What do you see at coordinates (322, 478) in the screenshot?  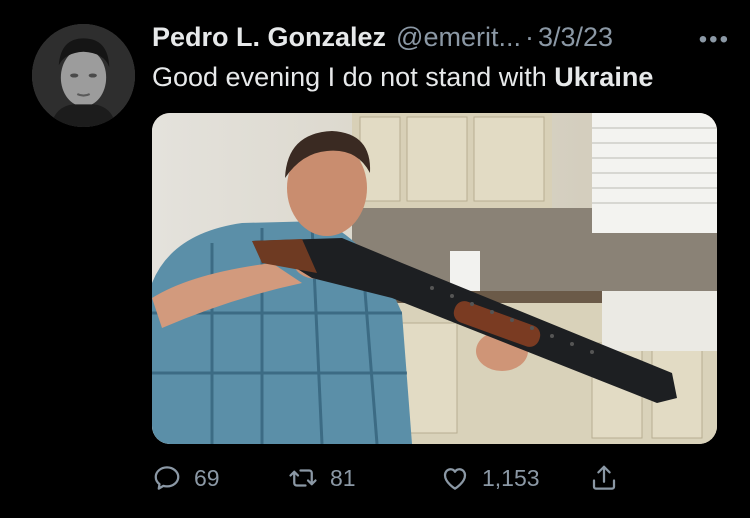 I see `retweet-button: 81` at bounding box center [322, 478].